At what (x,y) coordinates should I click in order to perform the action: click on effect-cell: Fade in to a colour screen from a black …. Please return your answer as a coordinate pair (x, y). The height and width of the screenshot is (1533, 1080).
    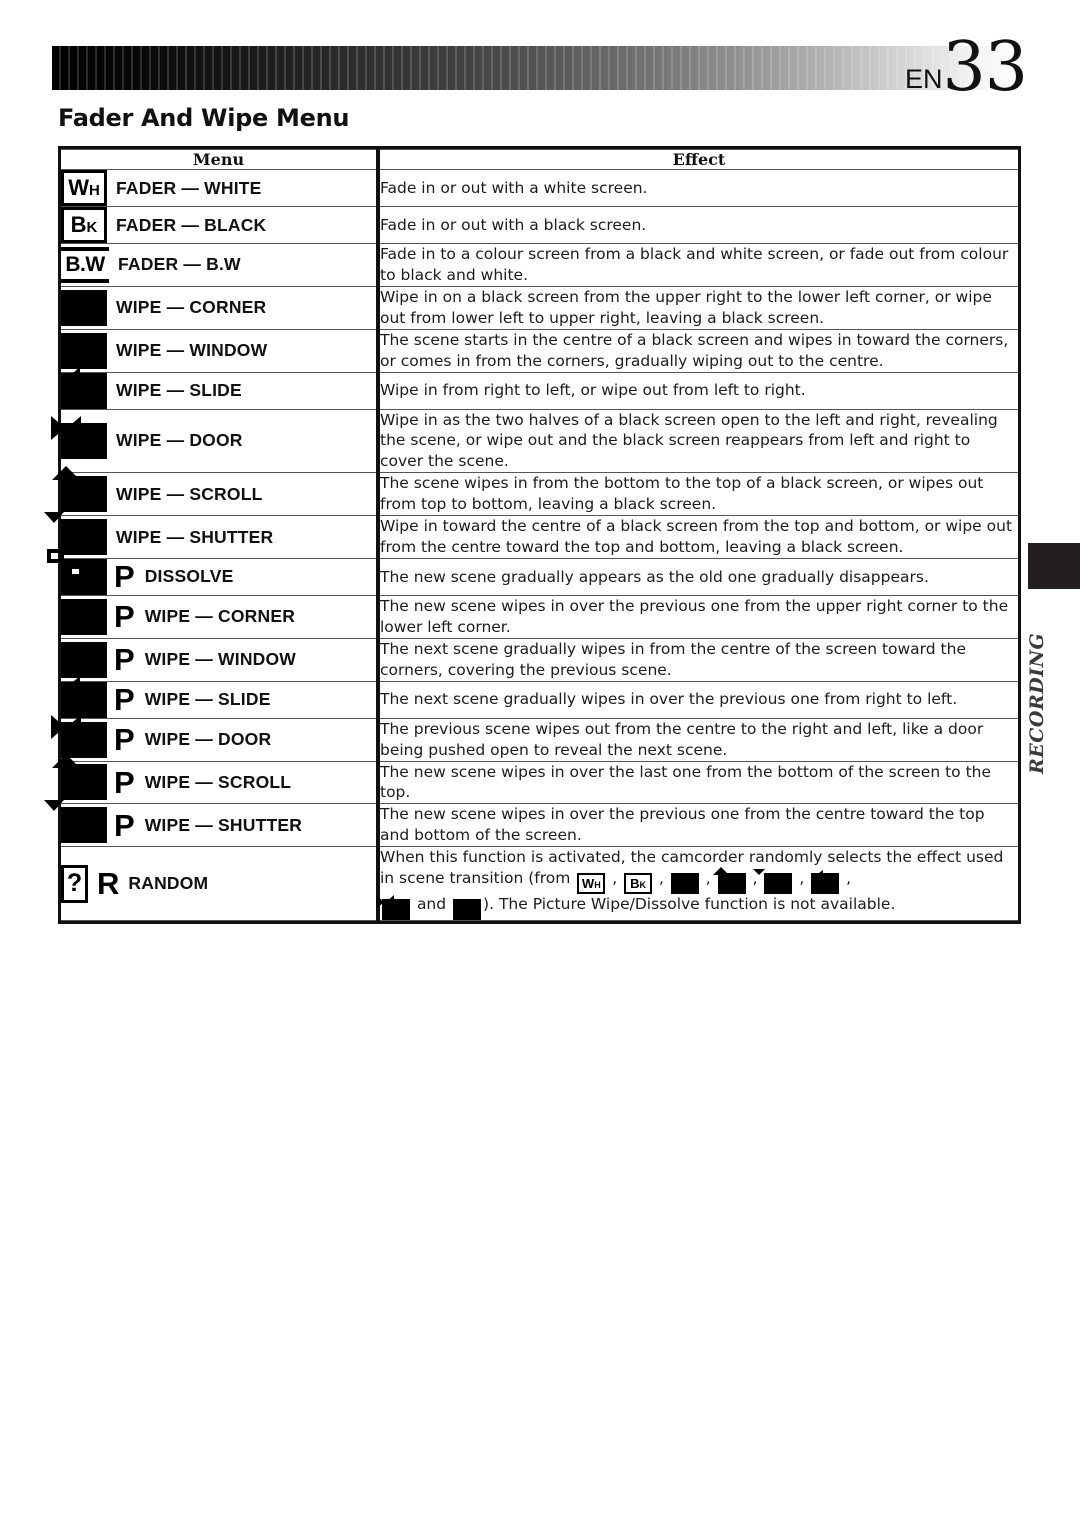
    Looking at the image, I should click on (697, 265).